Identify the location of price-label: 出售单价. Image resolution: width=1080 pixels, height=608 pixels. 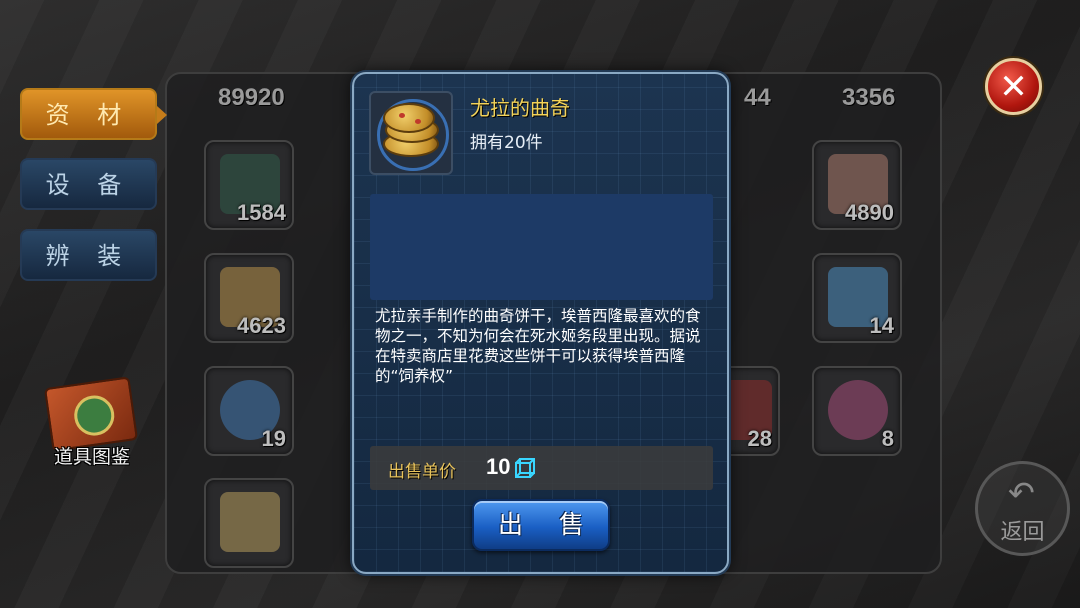
(422, 472).